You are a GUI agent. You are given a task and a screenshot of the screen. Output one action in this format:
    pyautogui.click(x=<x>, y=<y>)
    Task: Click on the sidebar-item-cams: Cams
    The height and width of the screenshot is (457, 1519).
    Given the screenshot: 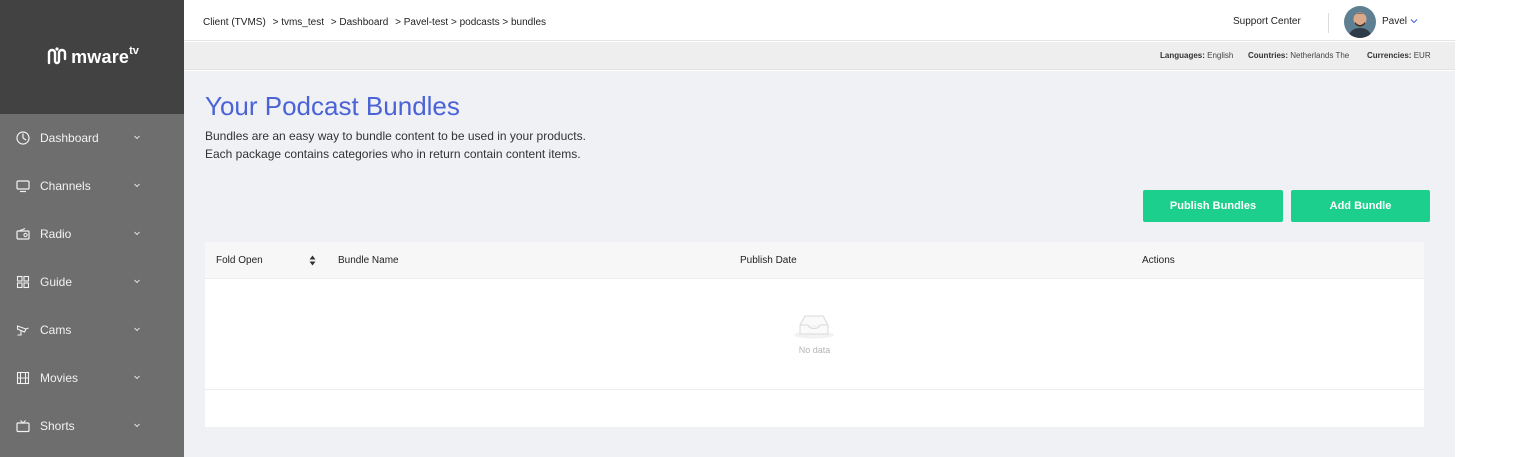 What is the action you would take?
    pyautogui.click(x=92, y=330)
    